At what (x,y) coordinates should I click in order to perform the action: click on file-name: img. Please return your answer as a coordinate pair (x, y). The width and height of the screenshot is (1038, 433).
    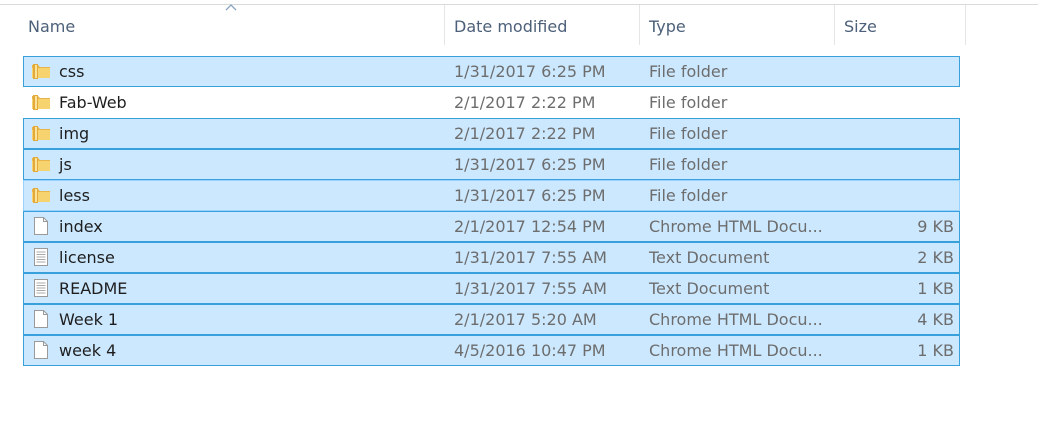
    Looking at the image, I should click on (74, 133).